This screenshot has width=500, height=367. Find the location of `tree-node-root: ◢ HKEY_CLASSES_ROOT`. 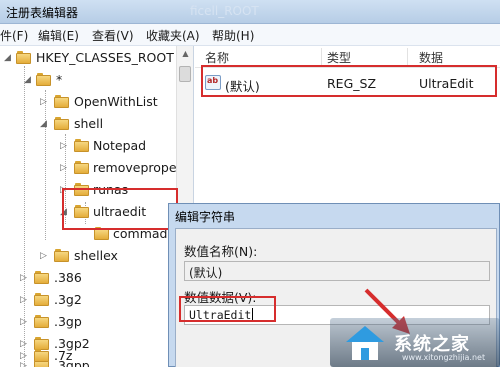

tree-node-root: ◢ HKEY_CLASSES_ROOT is located at coordinates (88, 59).